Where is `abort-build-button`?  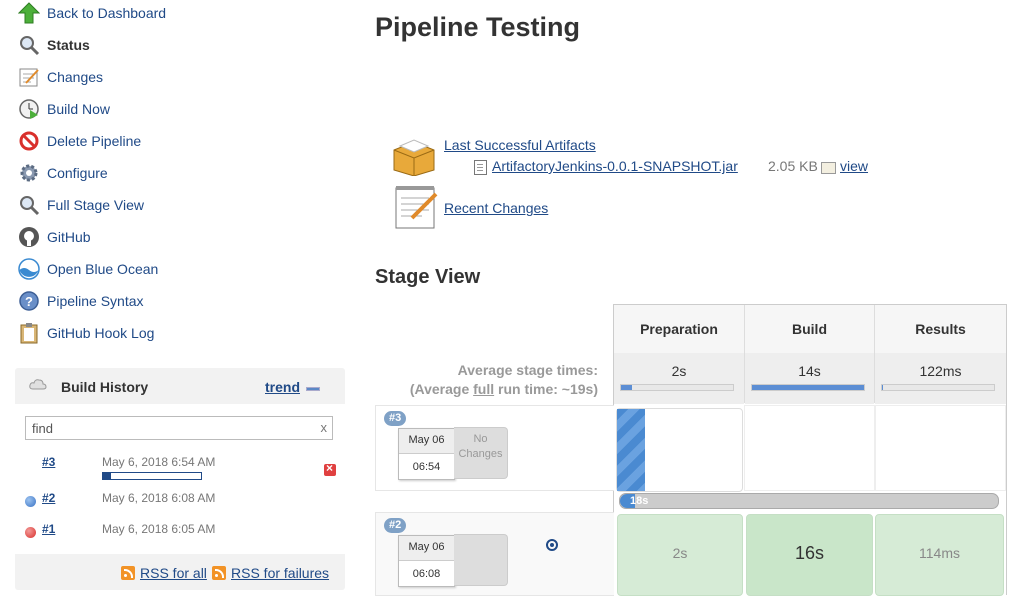 abort-build-button is located at coordinates (330, 468).